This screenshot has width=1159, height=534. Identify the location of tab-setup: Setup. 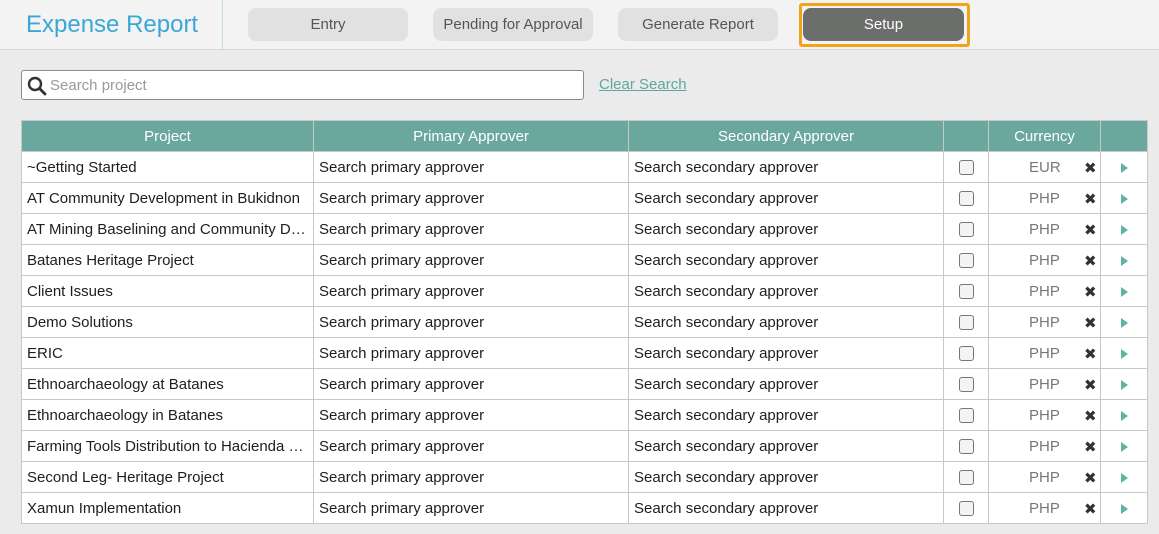
(883, 24).